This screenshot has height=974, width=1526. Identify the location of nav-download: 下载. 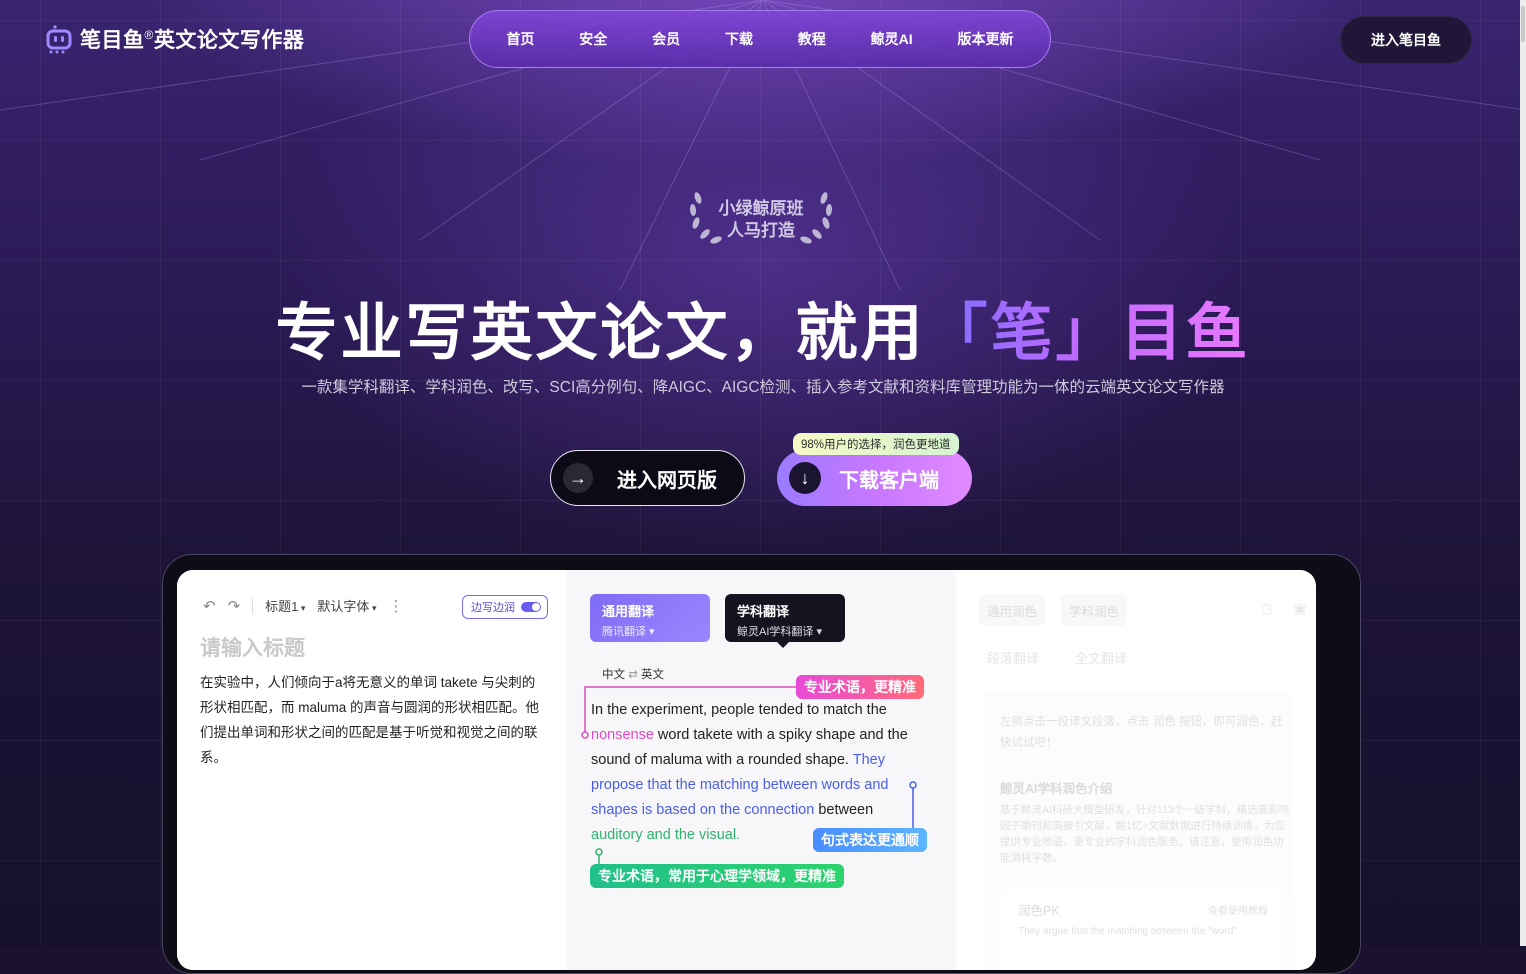
(739, 39).